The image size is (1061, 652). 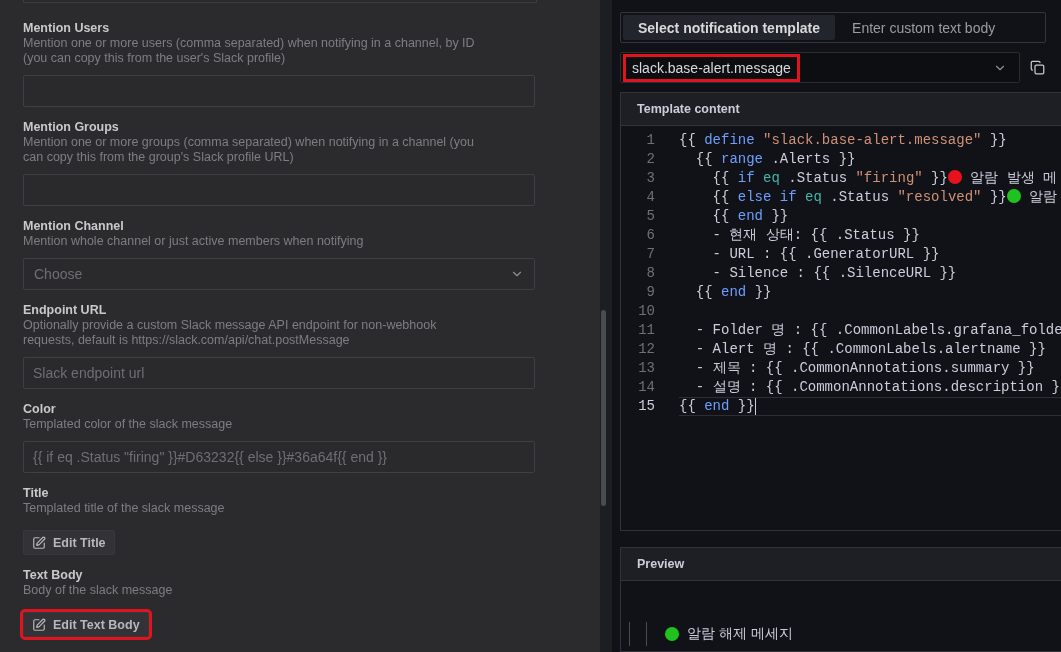 I want to click on panel-title: Preview, so click(x=841, y=564).